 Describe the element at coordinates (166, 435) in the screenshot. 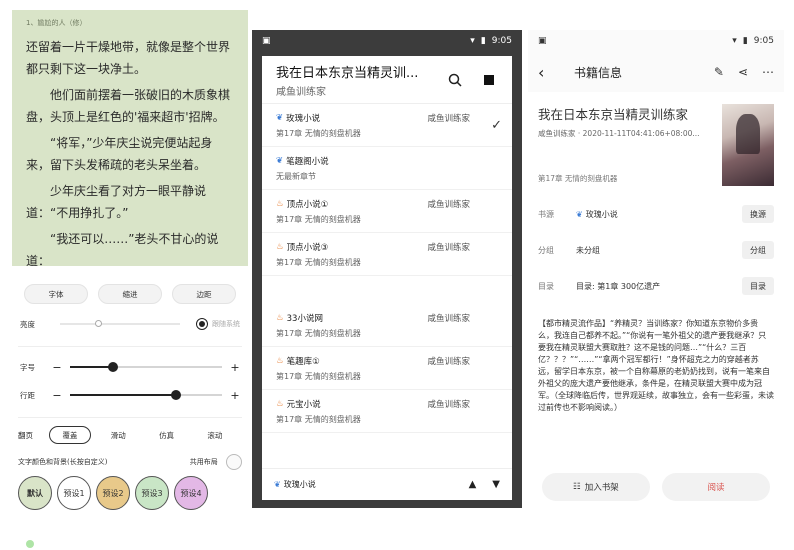

I see `turn-simulate: 仿真` at that location.